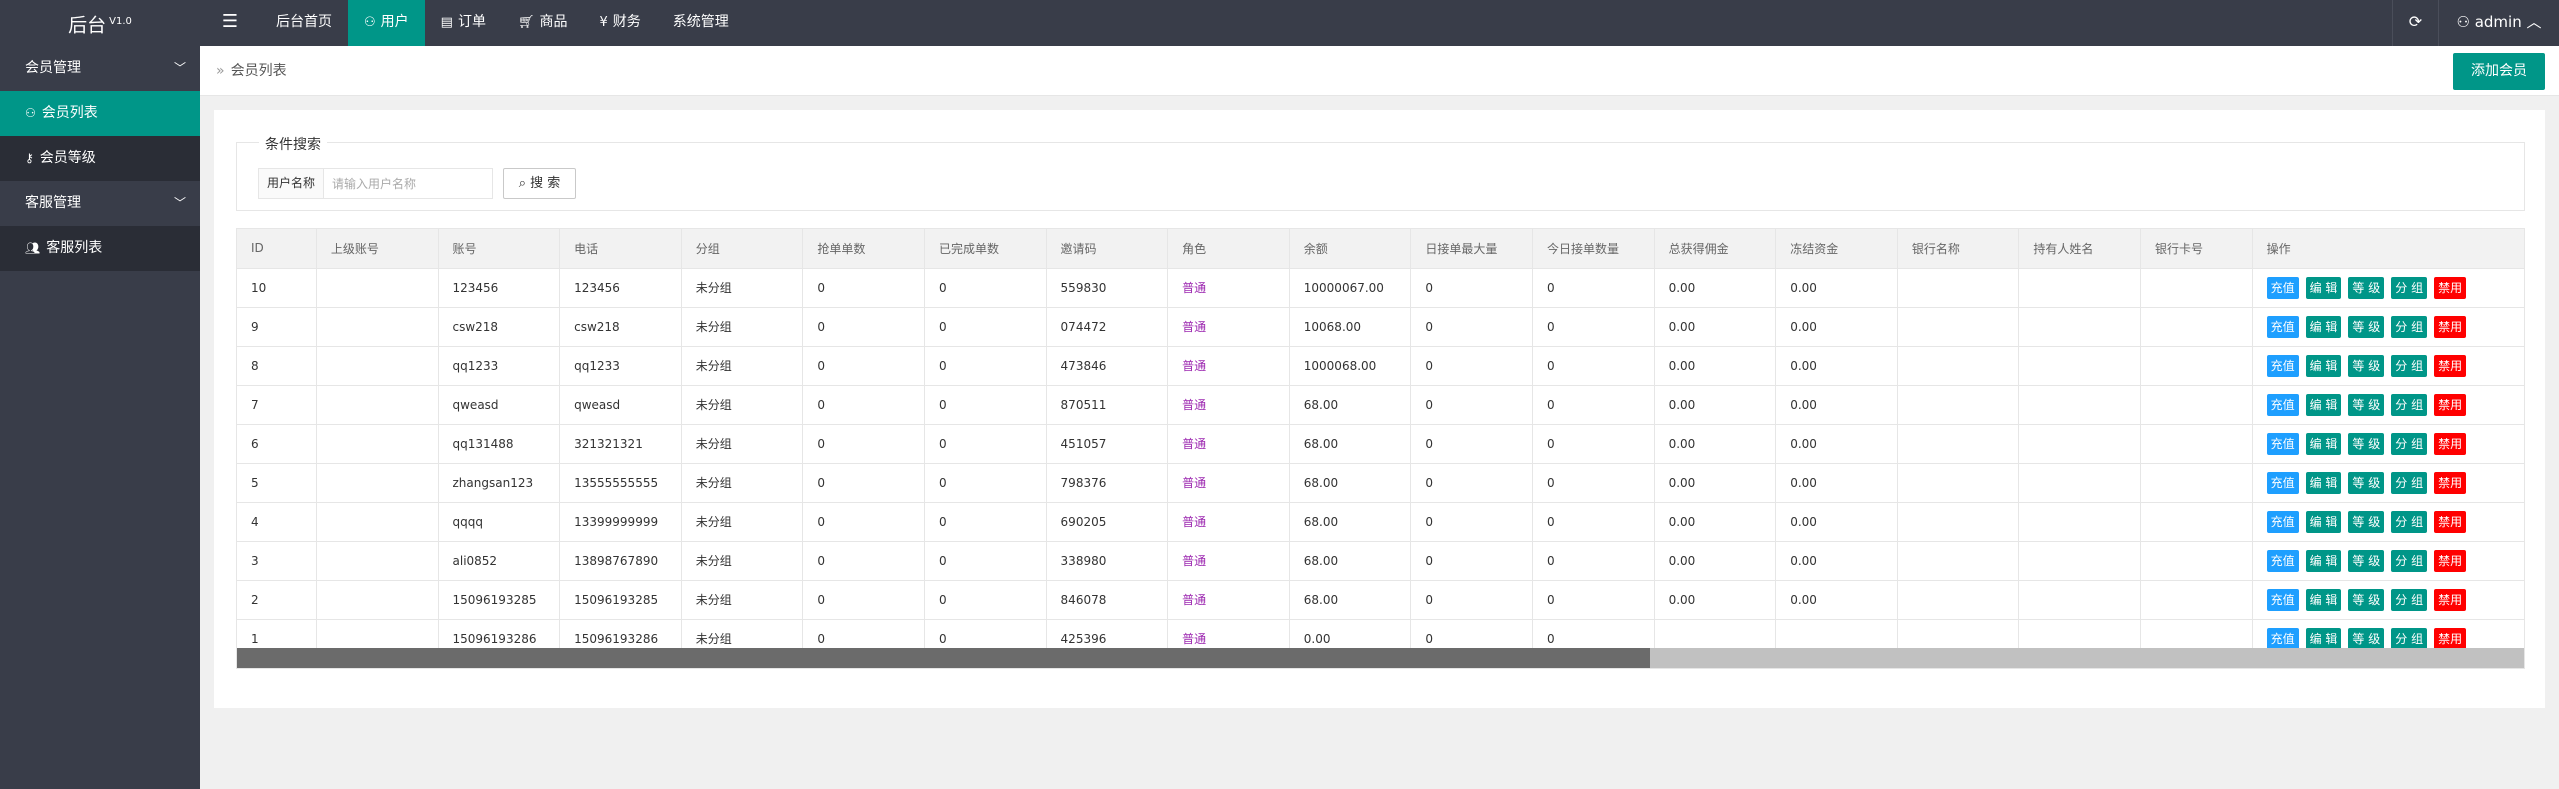  I want to click on topnav-item-3: 🛒︎ 商品, so click(543, 23).